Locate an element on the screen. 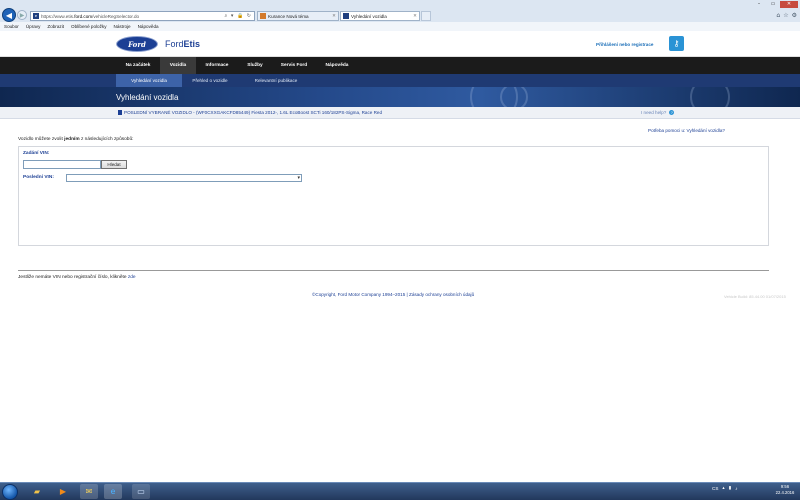 The width and height of the screenshot is (800, 500). bookmark-icon is located at coordinates (120, 112).